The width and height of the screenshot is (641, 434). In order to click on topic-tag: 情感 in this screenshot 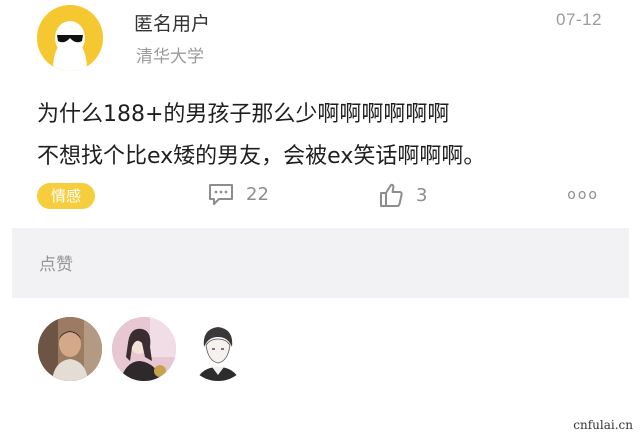, I will do `click(66, 196)`.